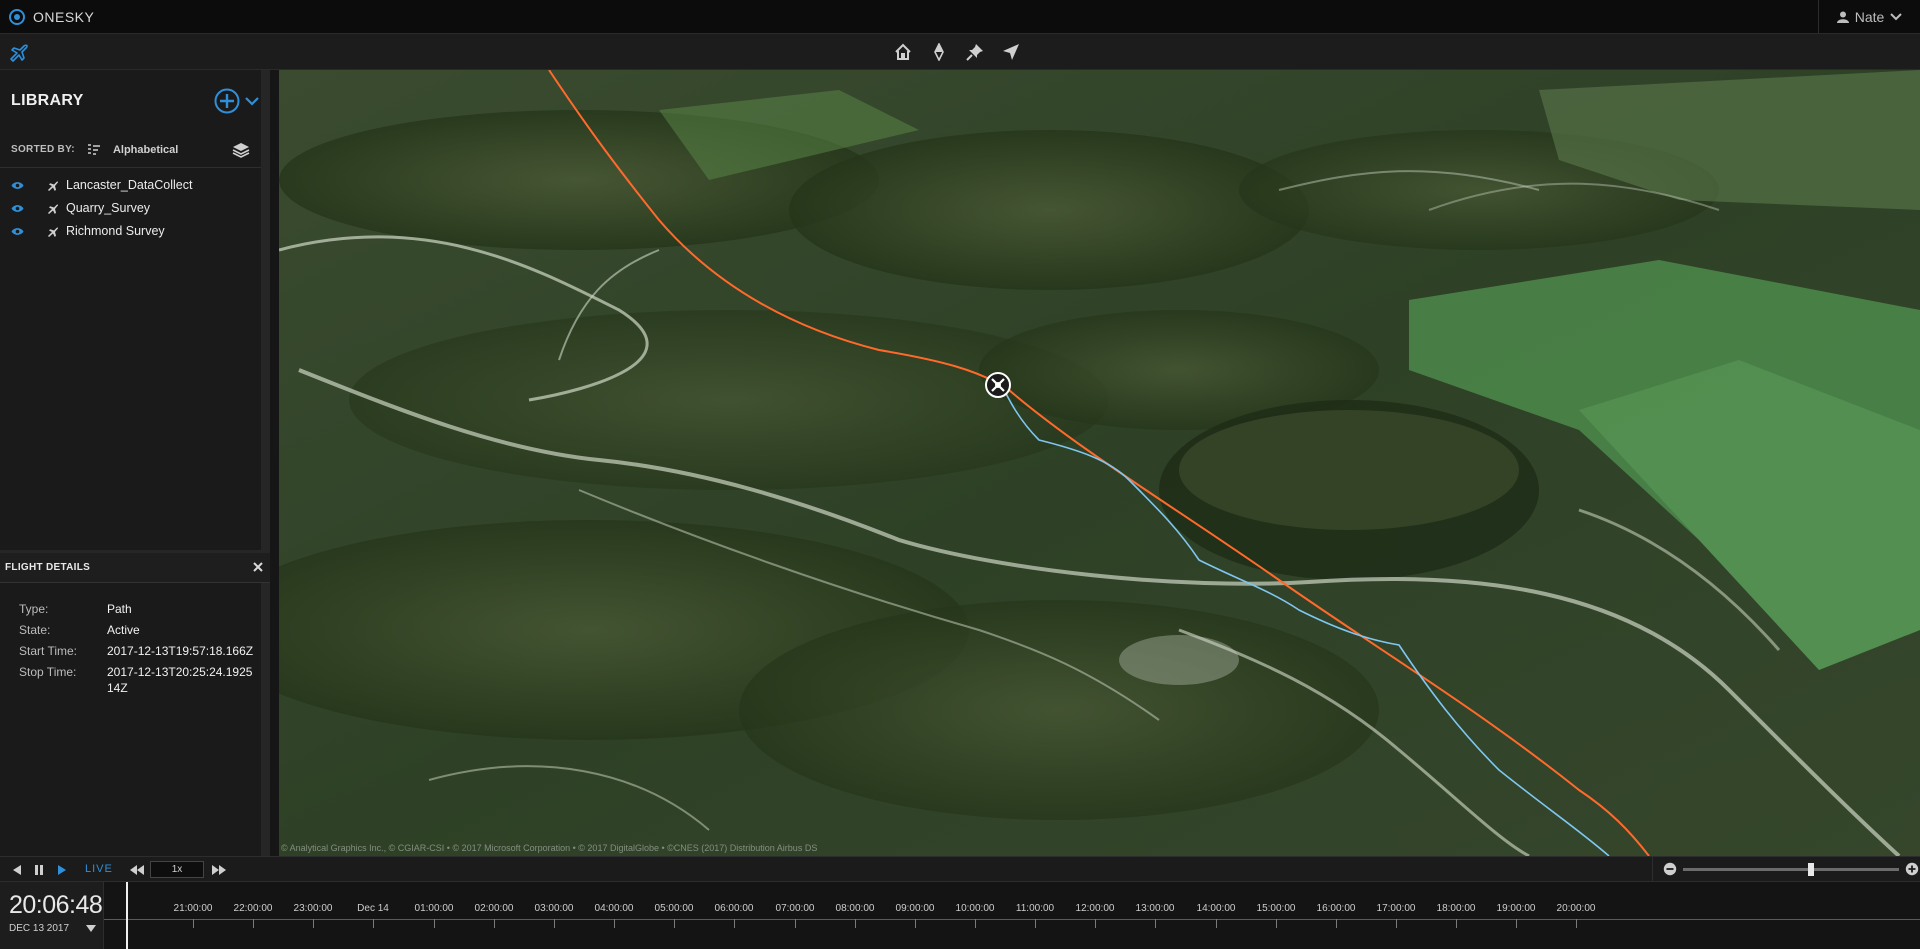 Image resolution: width=1920 pixels, height=949 pixels. What do you see at coordinates (48, 651) in the screenshot?
I see `detail-key: Start Time:` at bounding box center [48, 651].